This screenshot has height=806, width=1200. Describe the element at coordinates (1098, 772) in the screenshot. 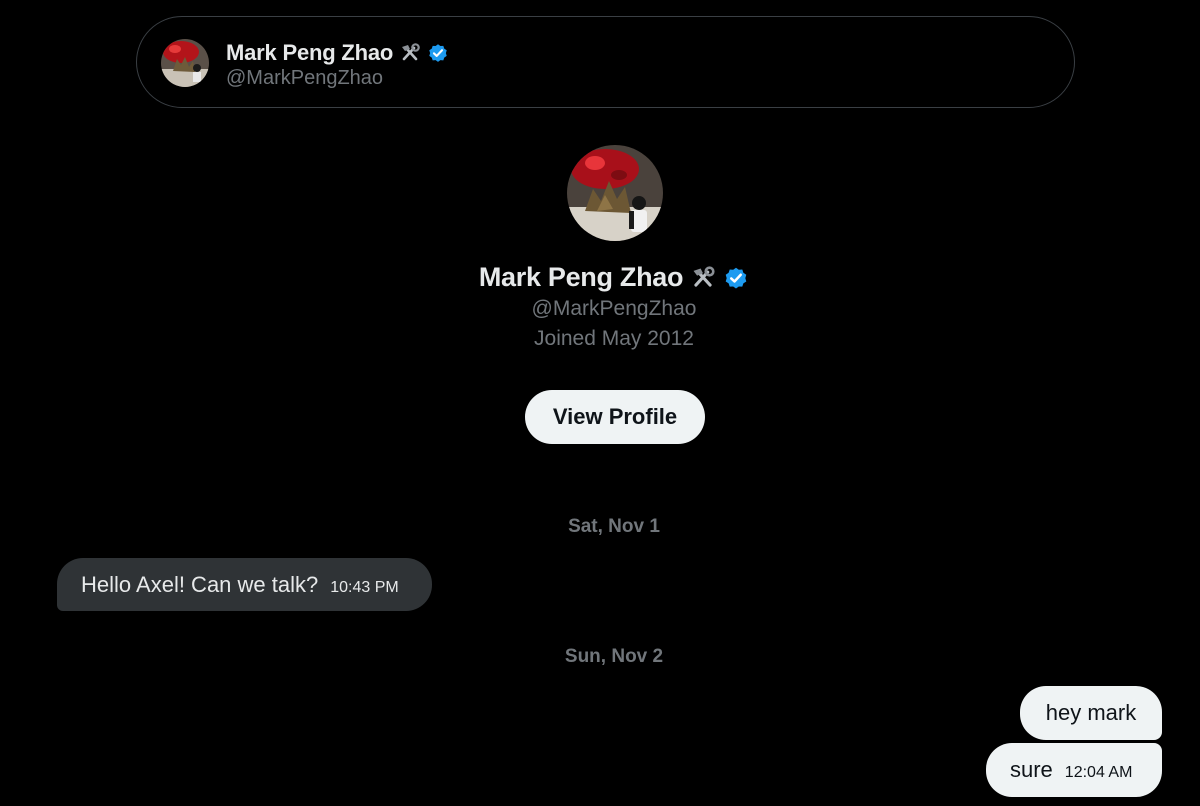

I see `message-timestamp: 12:04 AM` at that location.